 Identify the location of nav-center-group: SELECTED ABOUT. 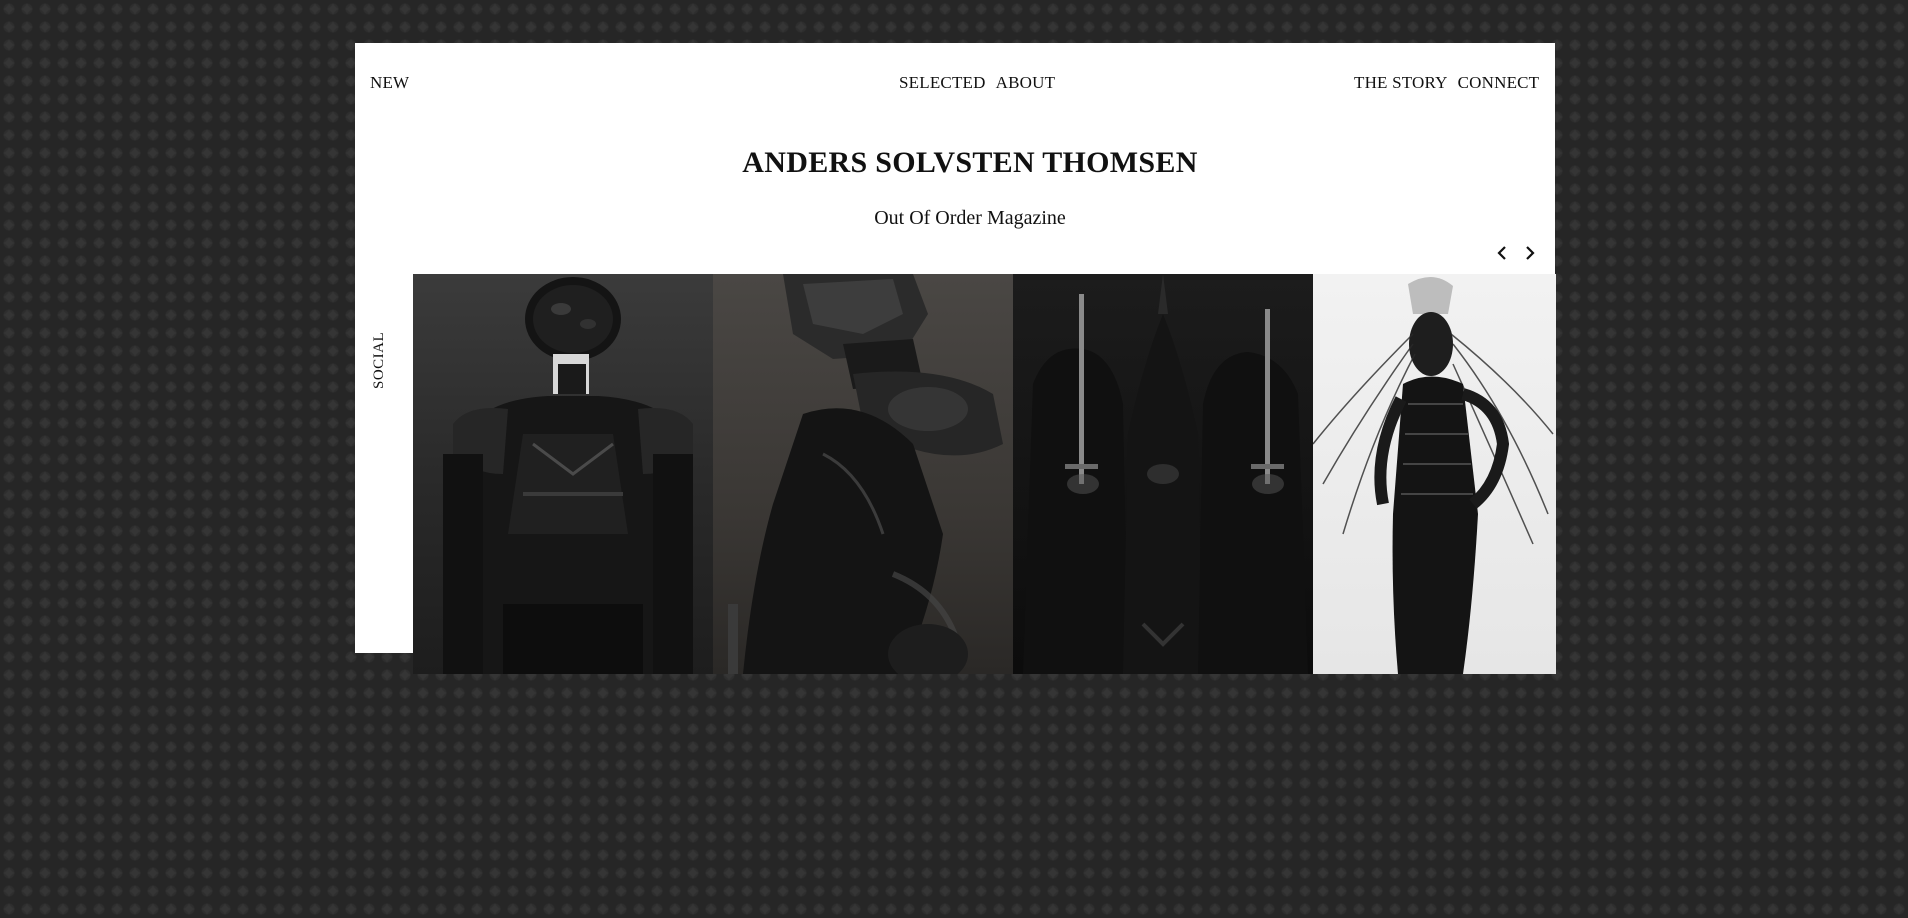
(977, 83).